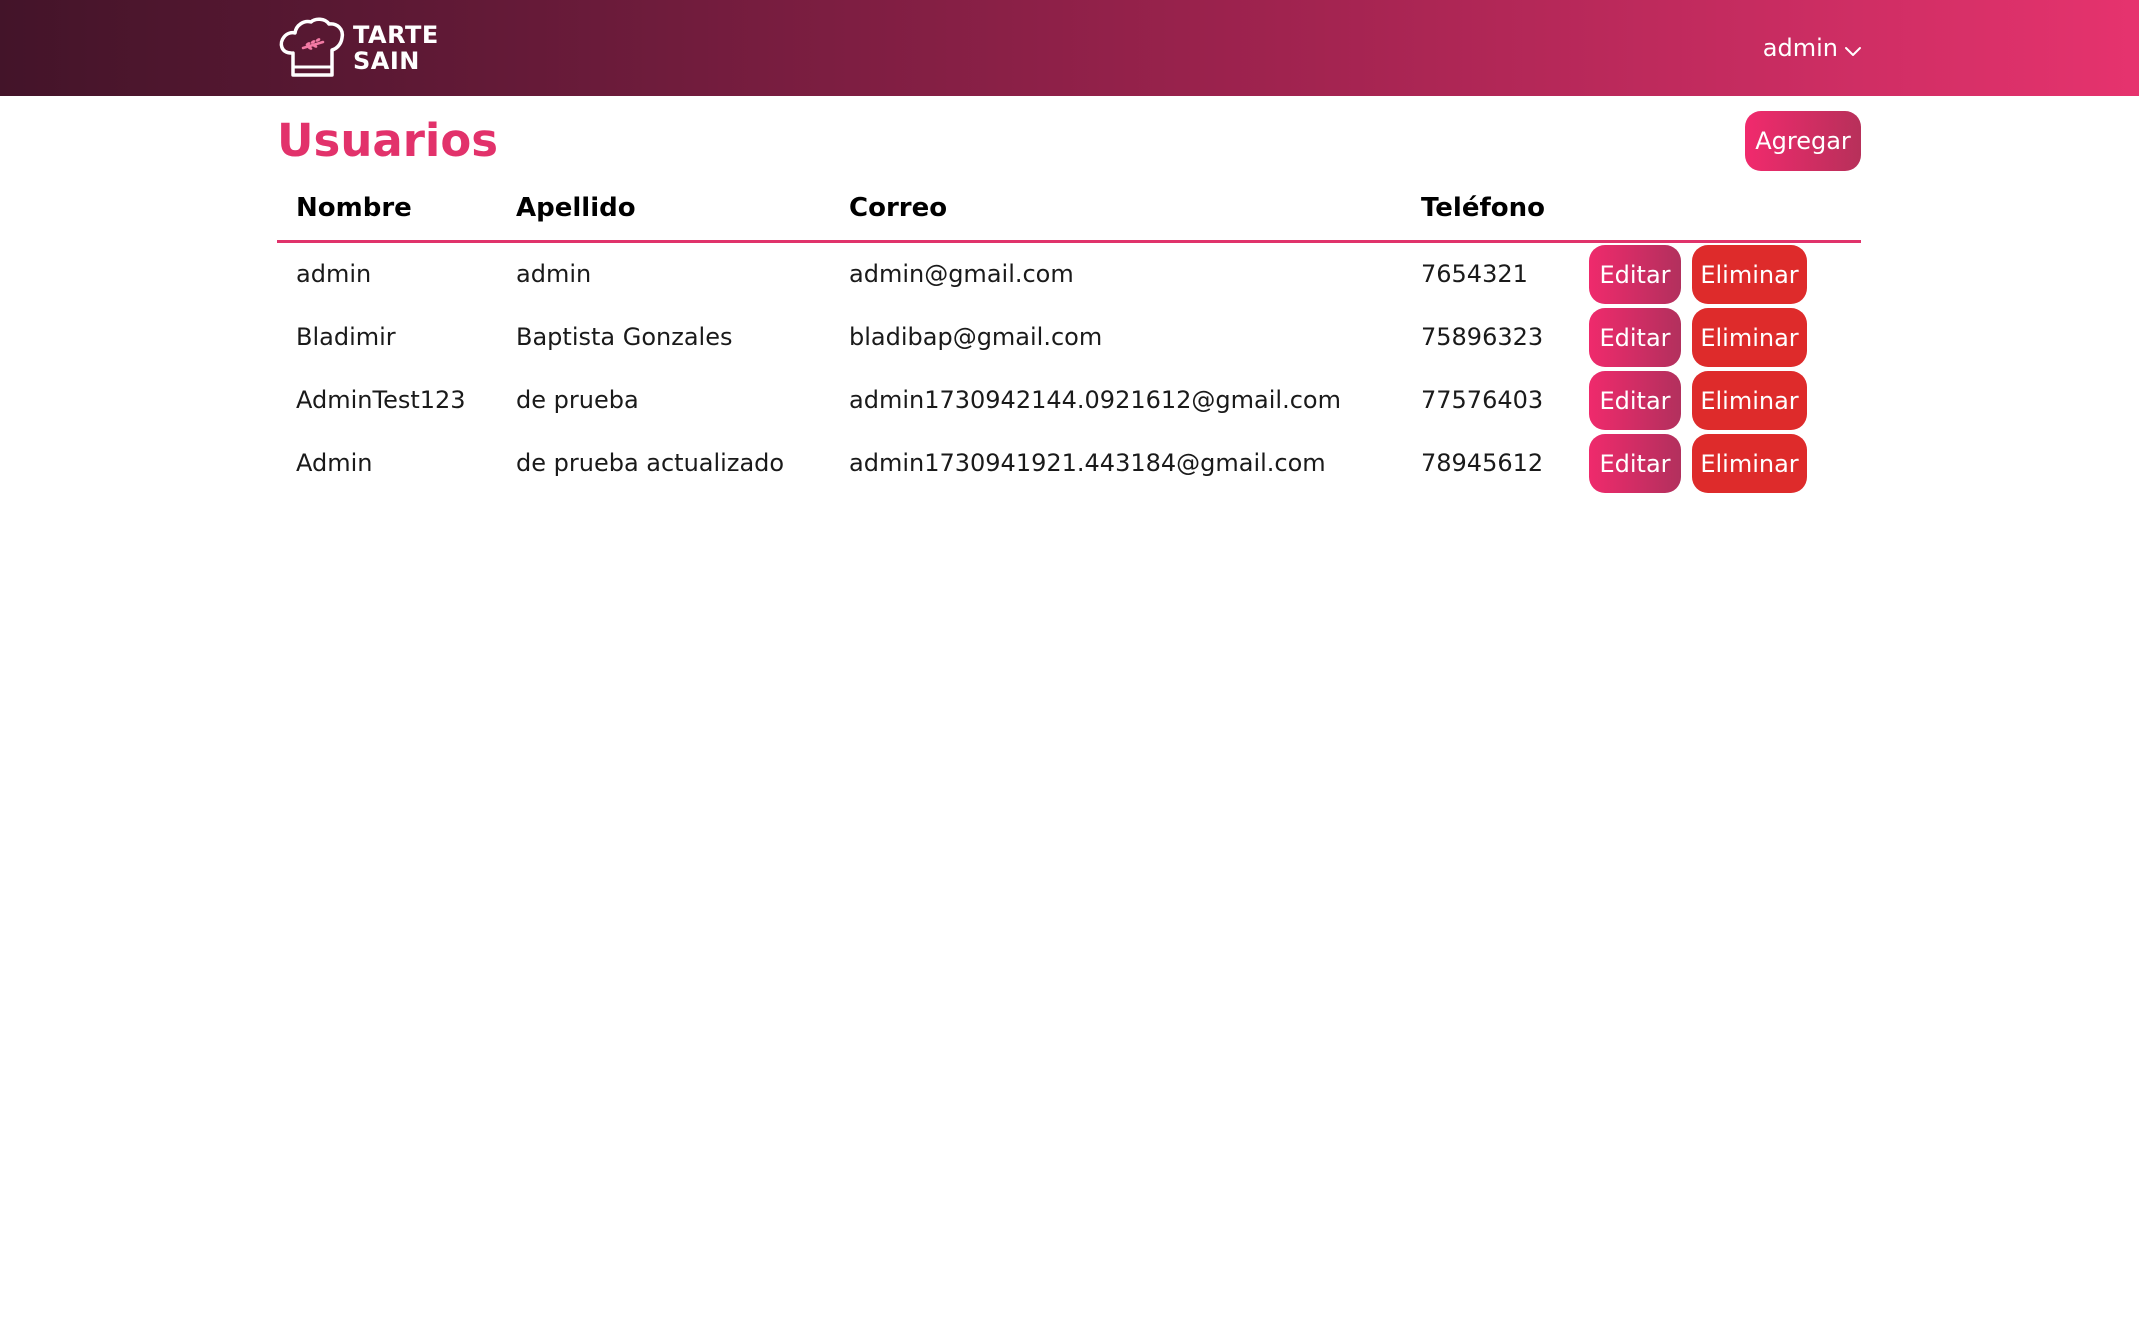 This screenshot has height=1317, width=2139. I want to click on cell-apellido: de prueba, so click(577, 400).